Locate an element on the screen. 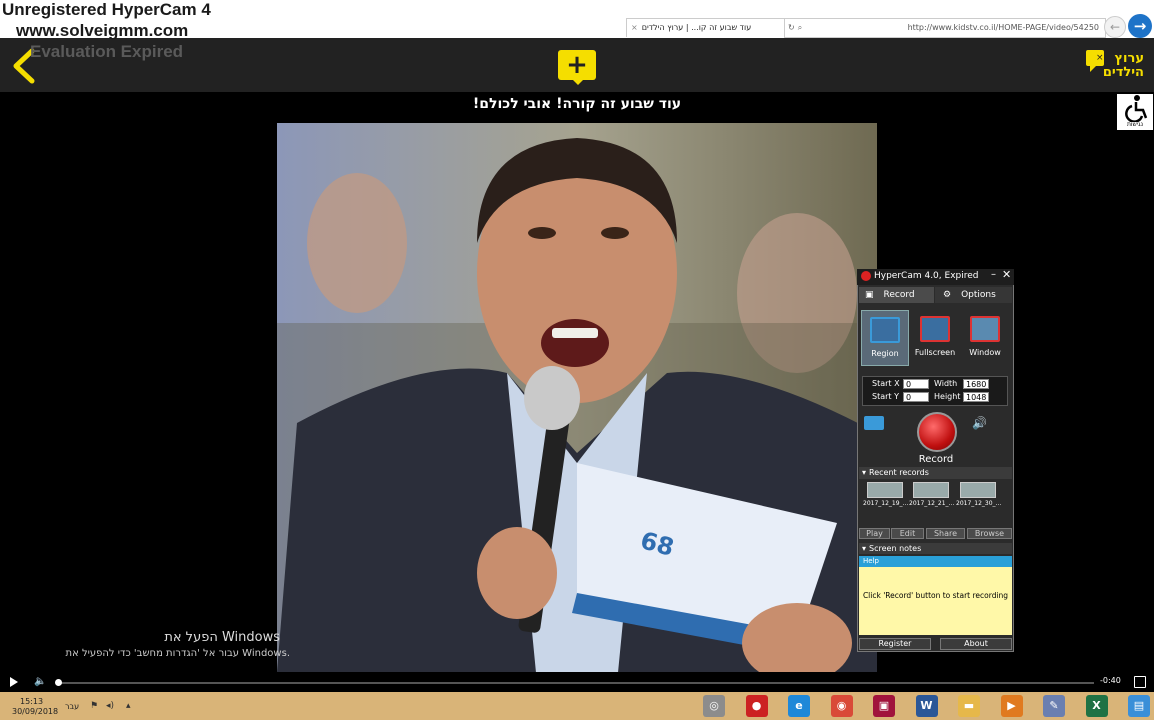 This screenshot has height=720, width=1154. tab-options: ⚙ Options is located at coordinates (973, 295).